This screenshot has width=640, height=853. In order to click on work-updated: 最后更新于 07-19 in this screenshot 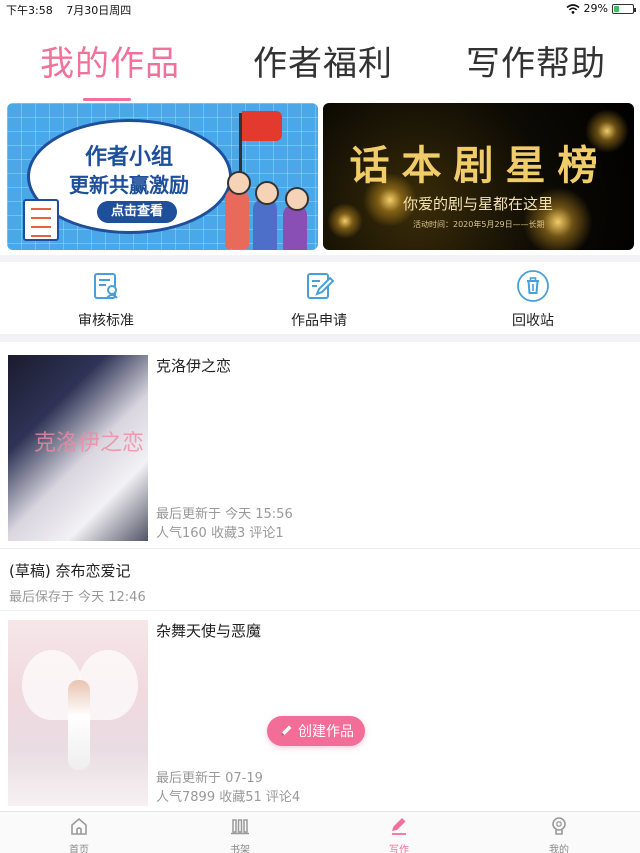, I will do `click(209, 778)`.